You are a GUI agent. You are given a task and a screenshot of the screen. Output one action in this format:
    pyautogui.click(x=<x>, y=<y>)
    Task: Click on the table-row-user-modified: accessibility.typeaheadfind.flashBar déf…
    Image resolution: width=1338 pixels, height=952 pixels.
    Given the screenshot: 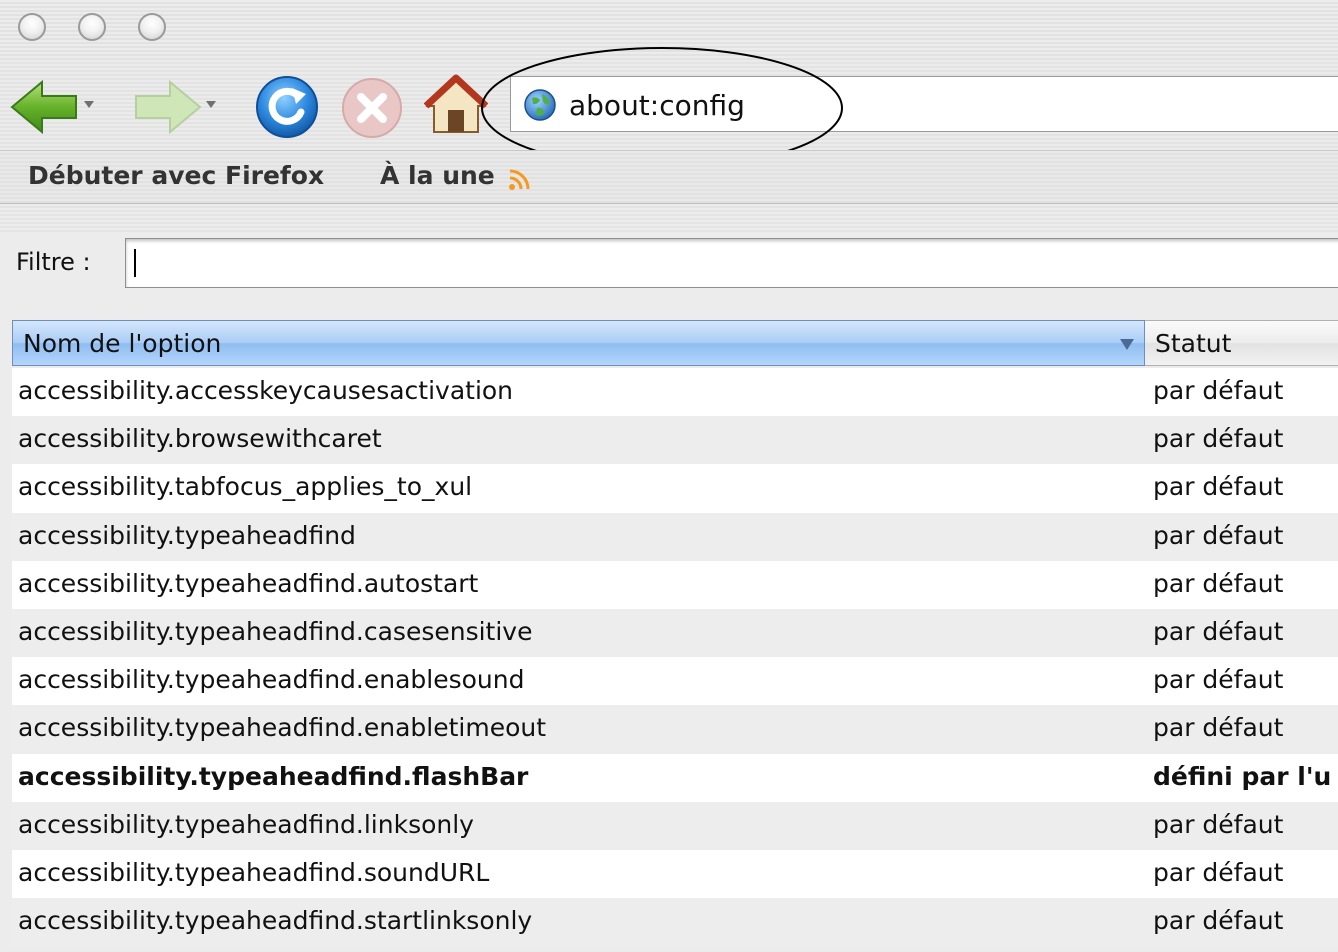 What is the action you would take?
    pyautogui.click(x=675, y=777)
    